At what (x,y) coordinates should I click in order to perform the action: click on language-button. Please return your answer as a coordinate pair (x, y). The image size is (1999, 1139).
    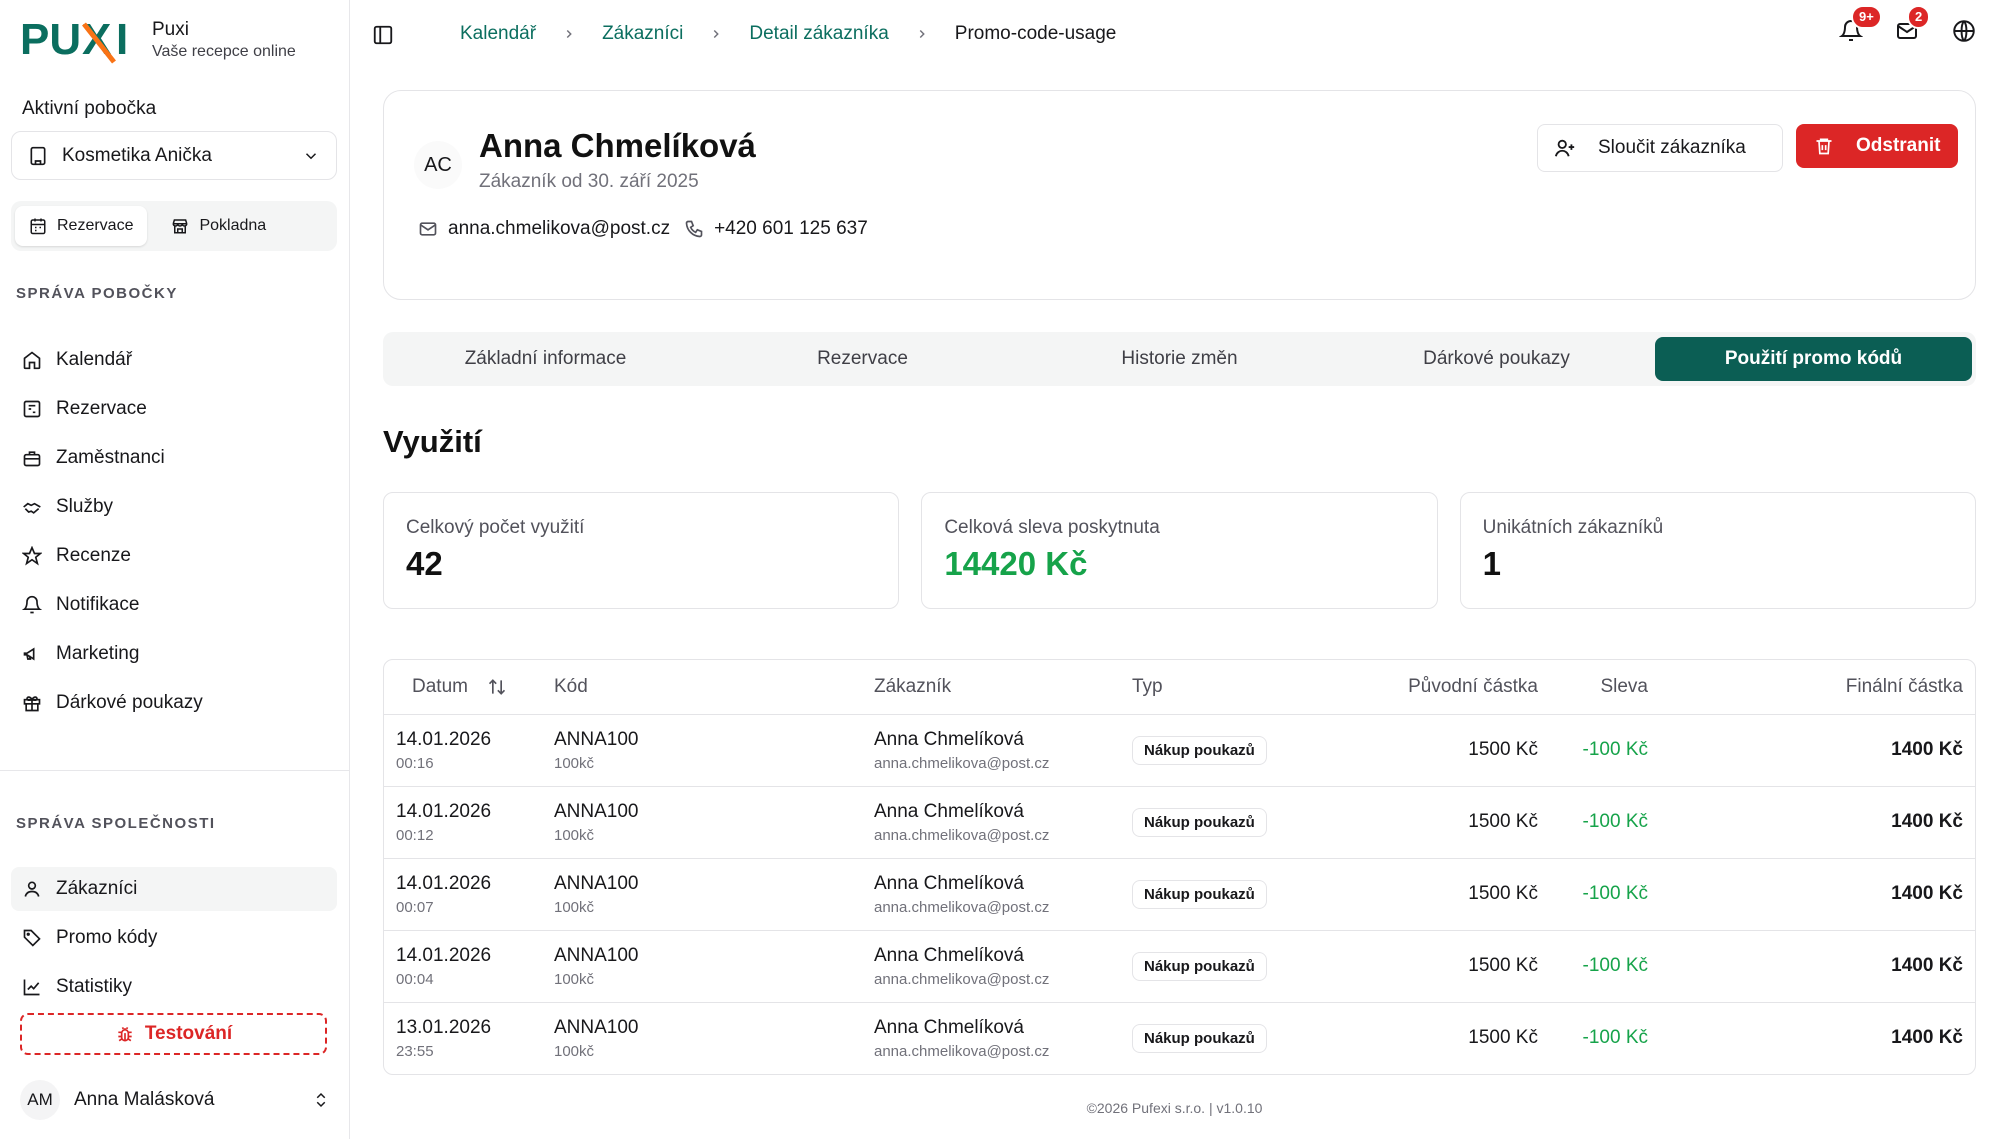
    Looking at the image, I should click on (1964, 31).